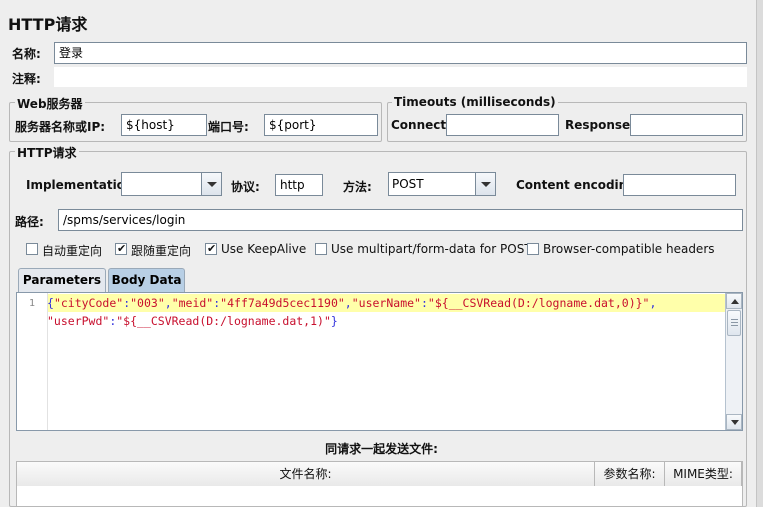 Image resolution: width=763 pixels, height=507 pixels. Describe the element at coordinates (60, 127) in the screenshot. I see `host-label: 服务器名称或IP:` at that location.